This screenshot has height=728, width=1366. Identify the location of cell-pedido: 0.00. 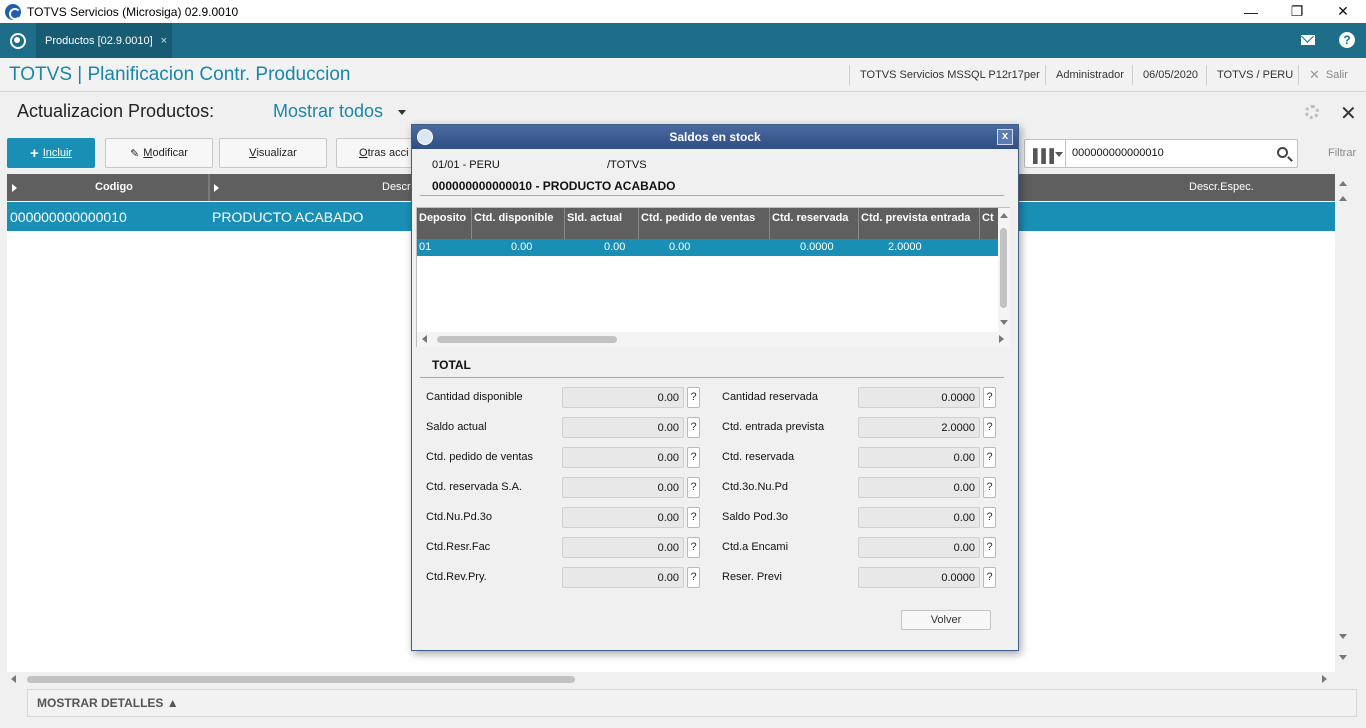
(680, 247).